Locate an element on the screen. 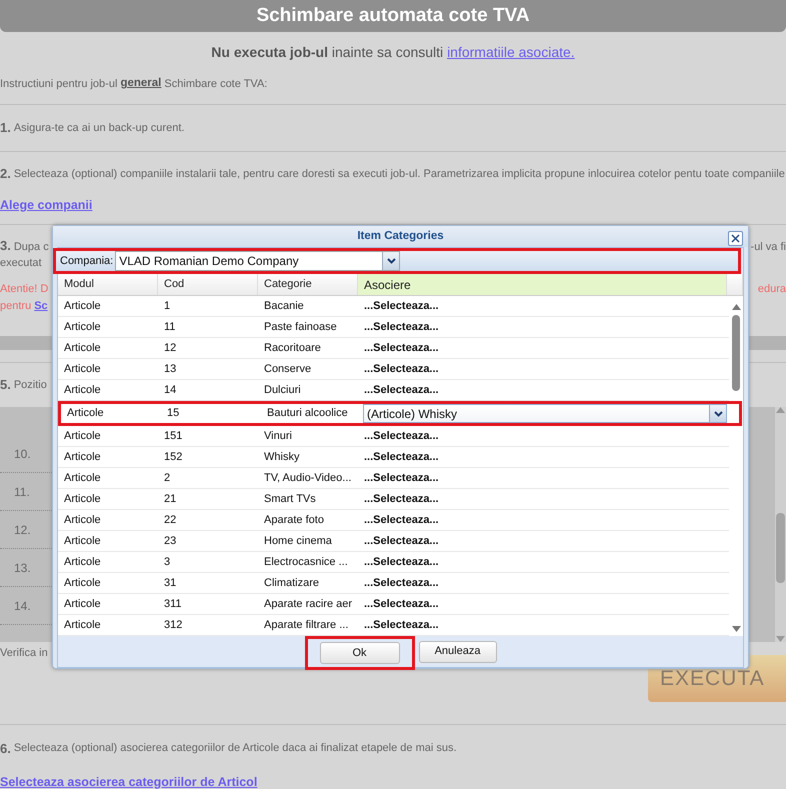  step-text: -ul va fi is located at coordinates (768, 247).